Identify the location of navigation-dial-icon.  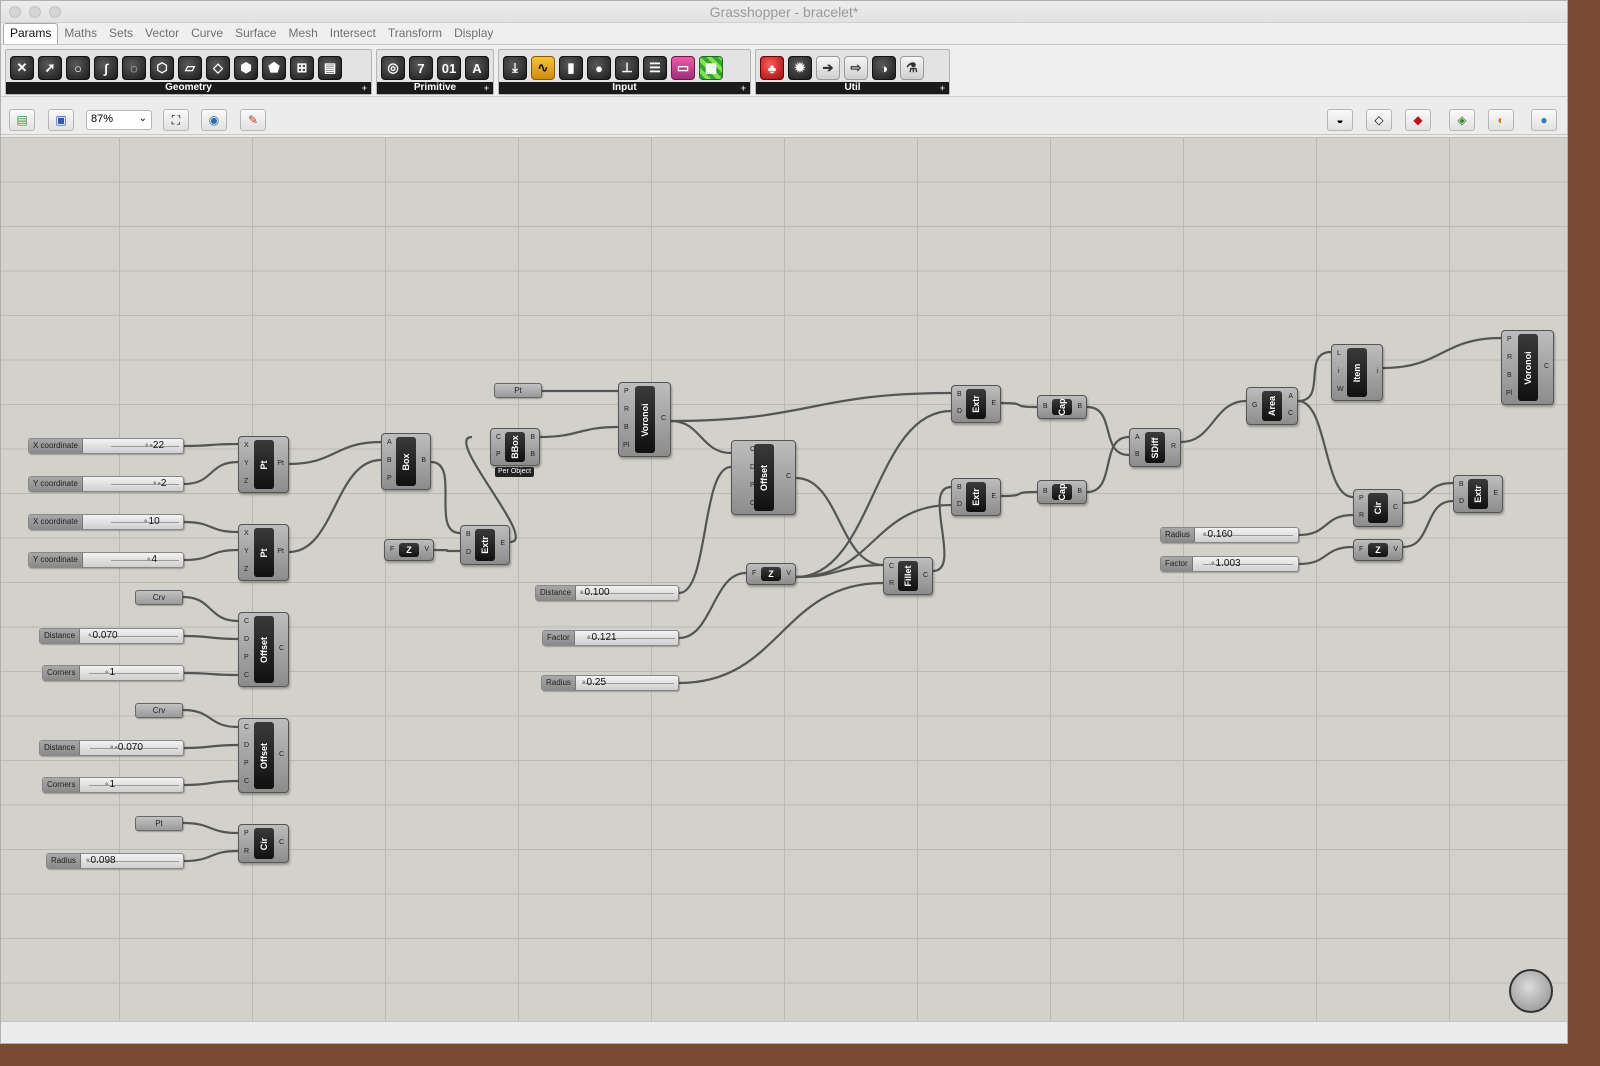
(1531, 991).